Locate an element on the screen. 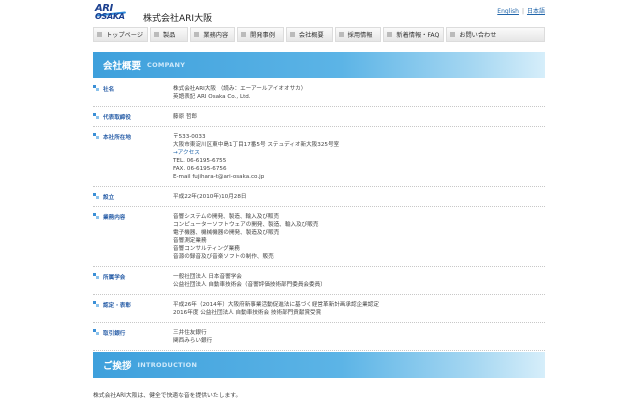 This screenshot has height=400, width=640. lang-english-link: English is located at coordinates (508, 11).